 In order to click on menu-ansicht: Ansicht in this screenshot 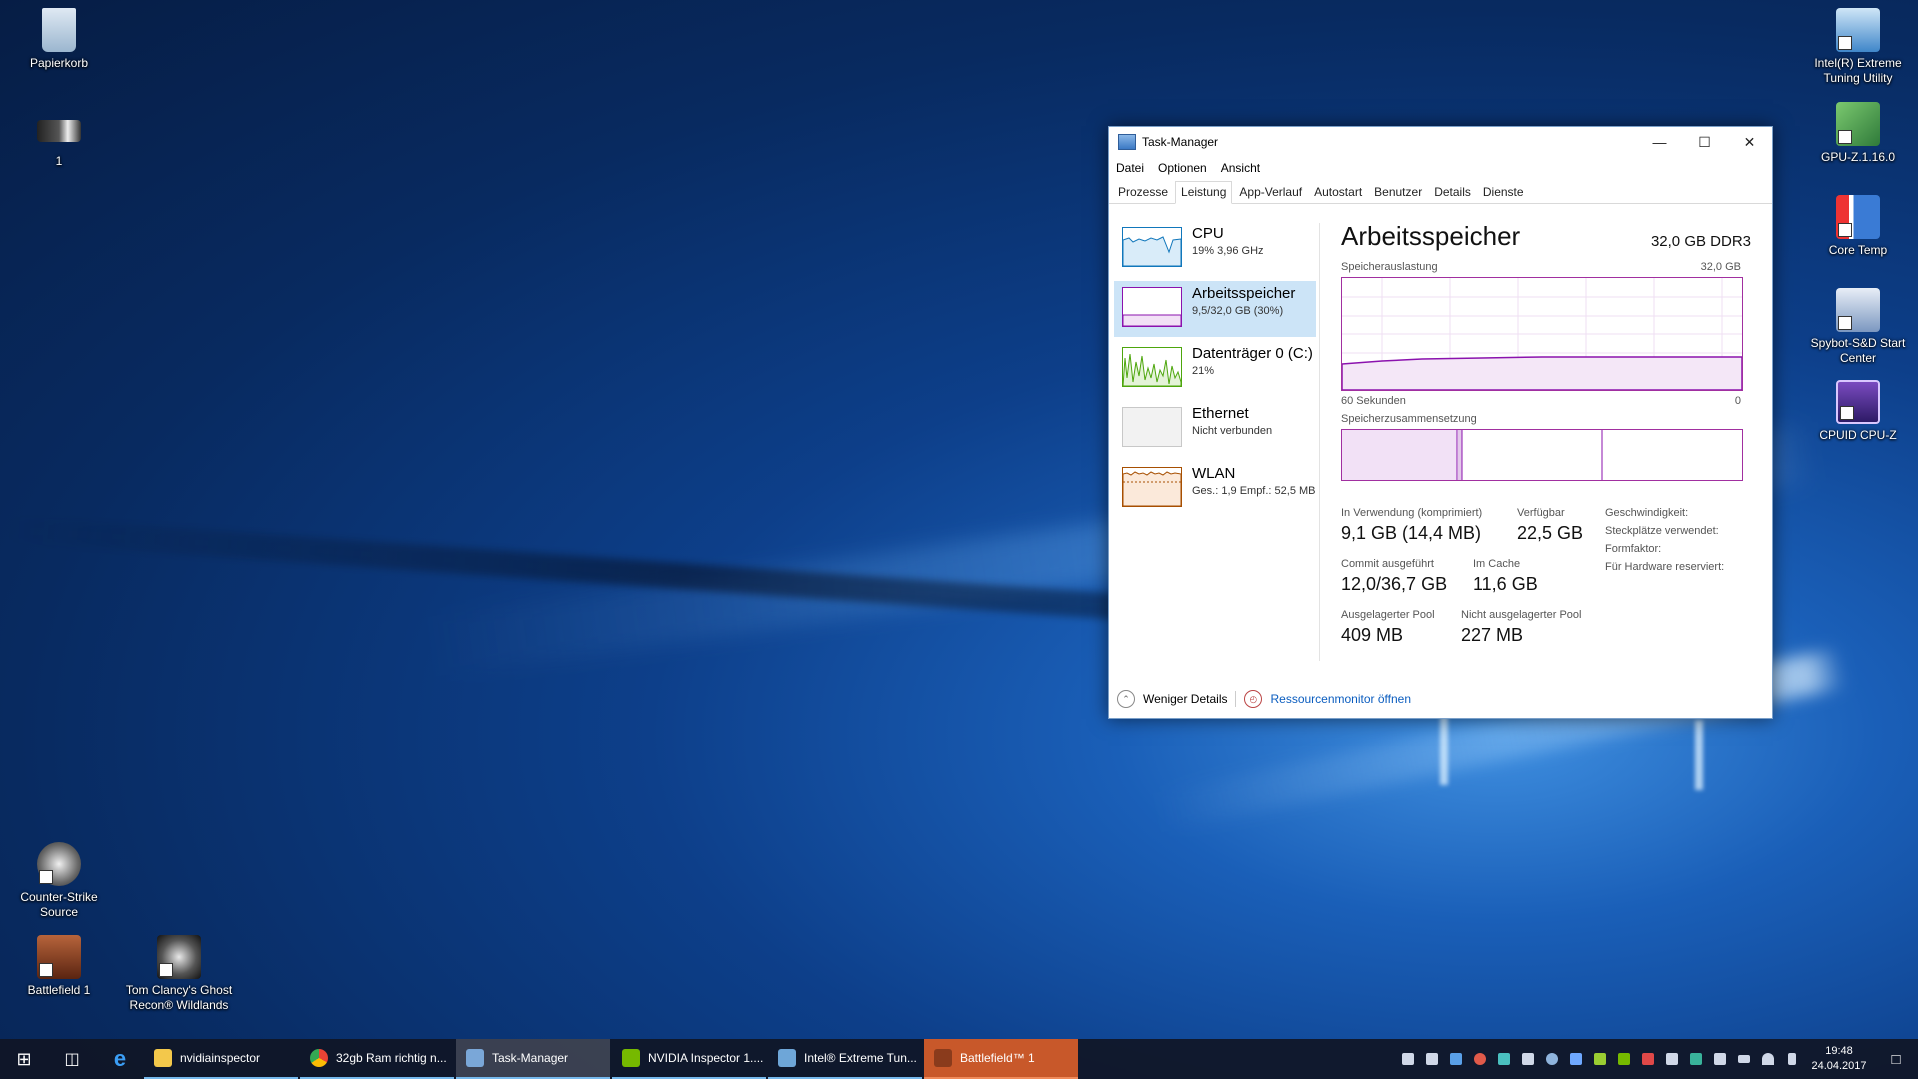, I will do `click(1240, 168)`.